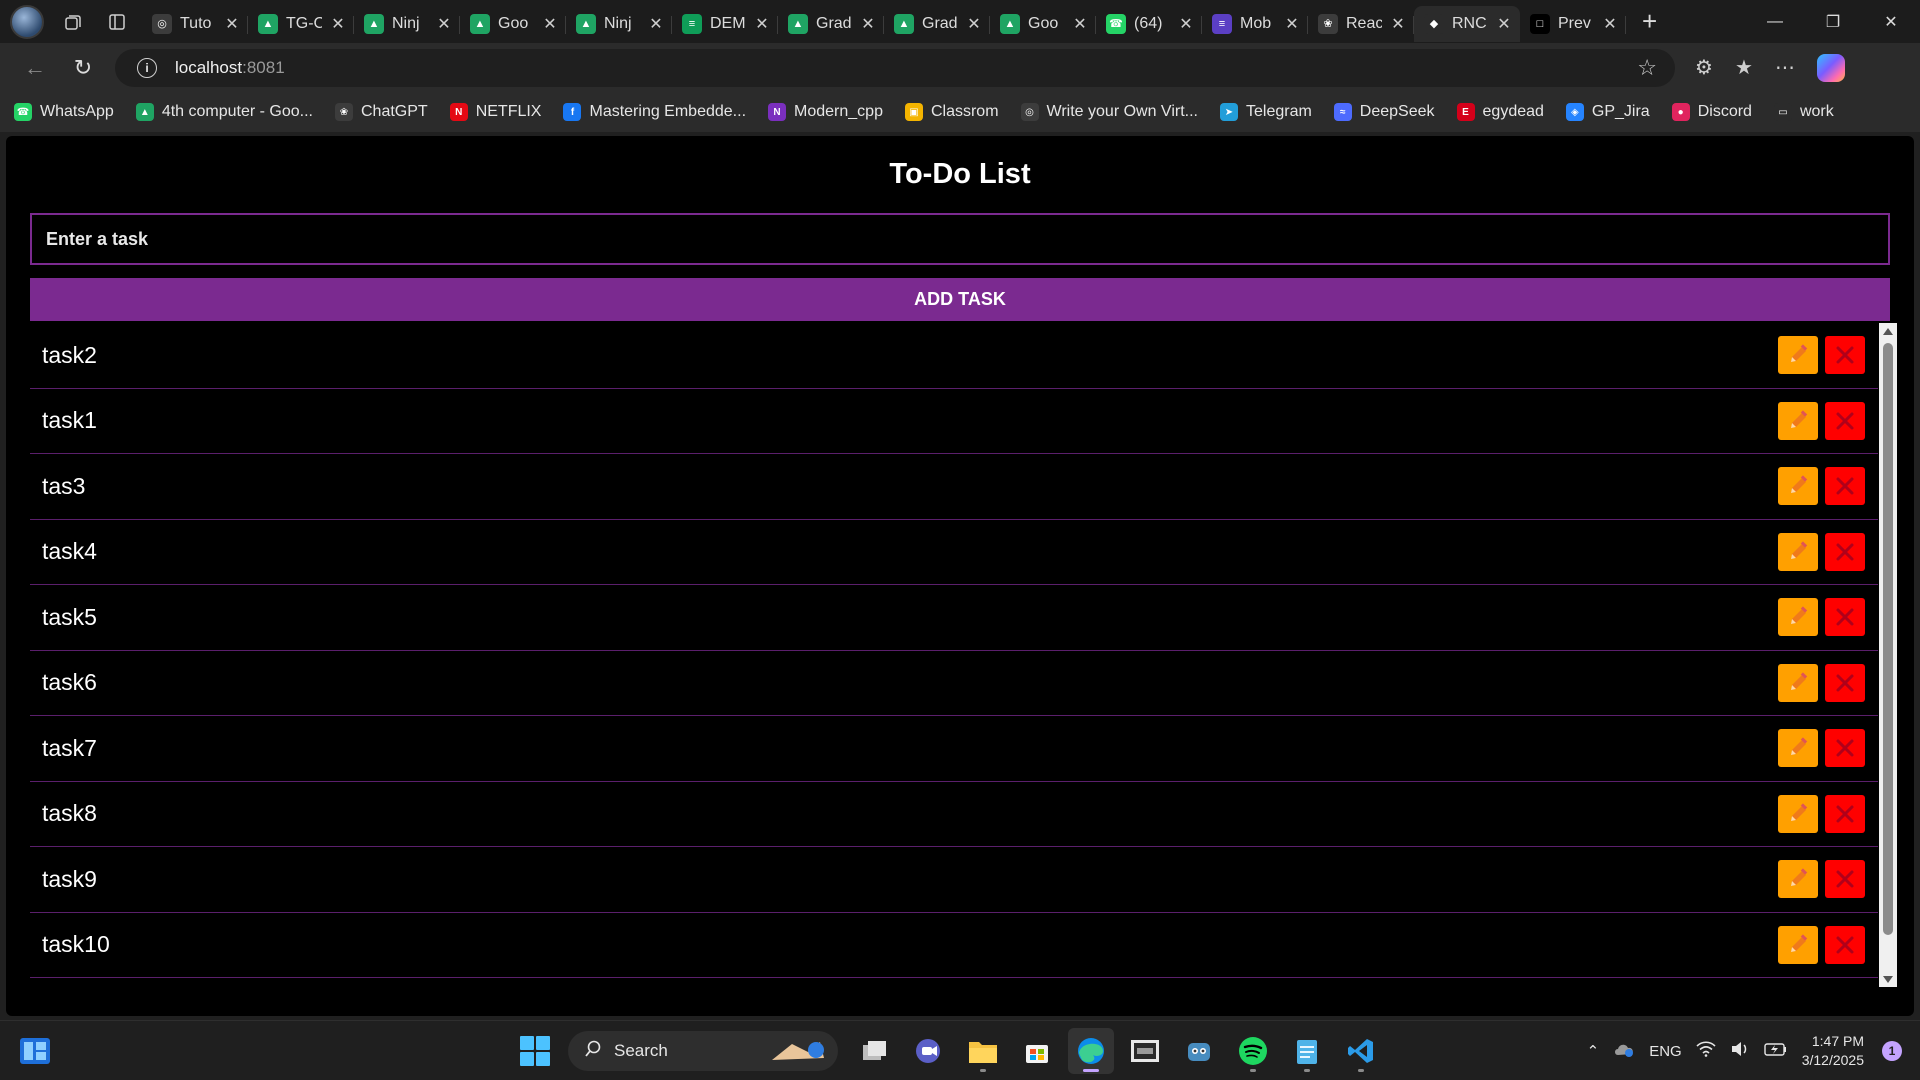  I want to click on copilot-icon, so click(1830, 67).